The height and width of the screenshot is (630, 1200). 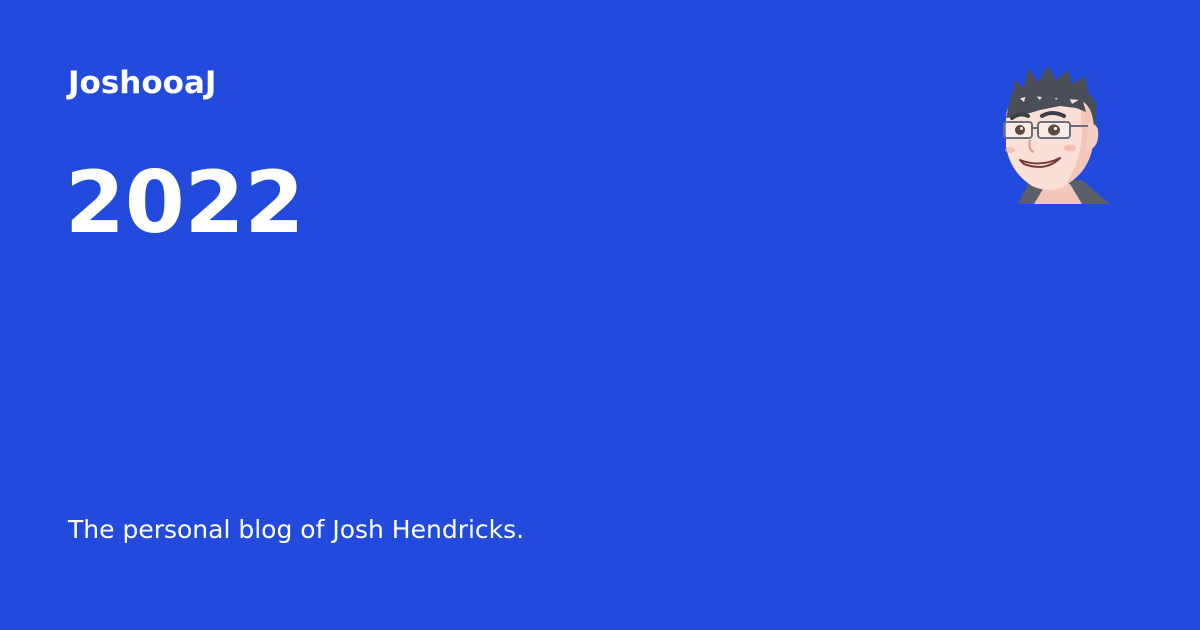 What do you see at coordinates (296, 529) in the screenshot?
I see `site-tagline: The personal blog of Josh Hendricks.` at bounding box center [296, 529].